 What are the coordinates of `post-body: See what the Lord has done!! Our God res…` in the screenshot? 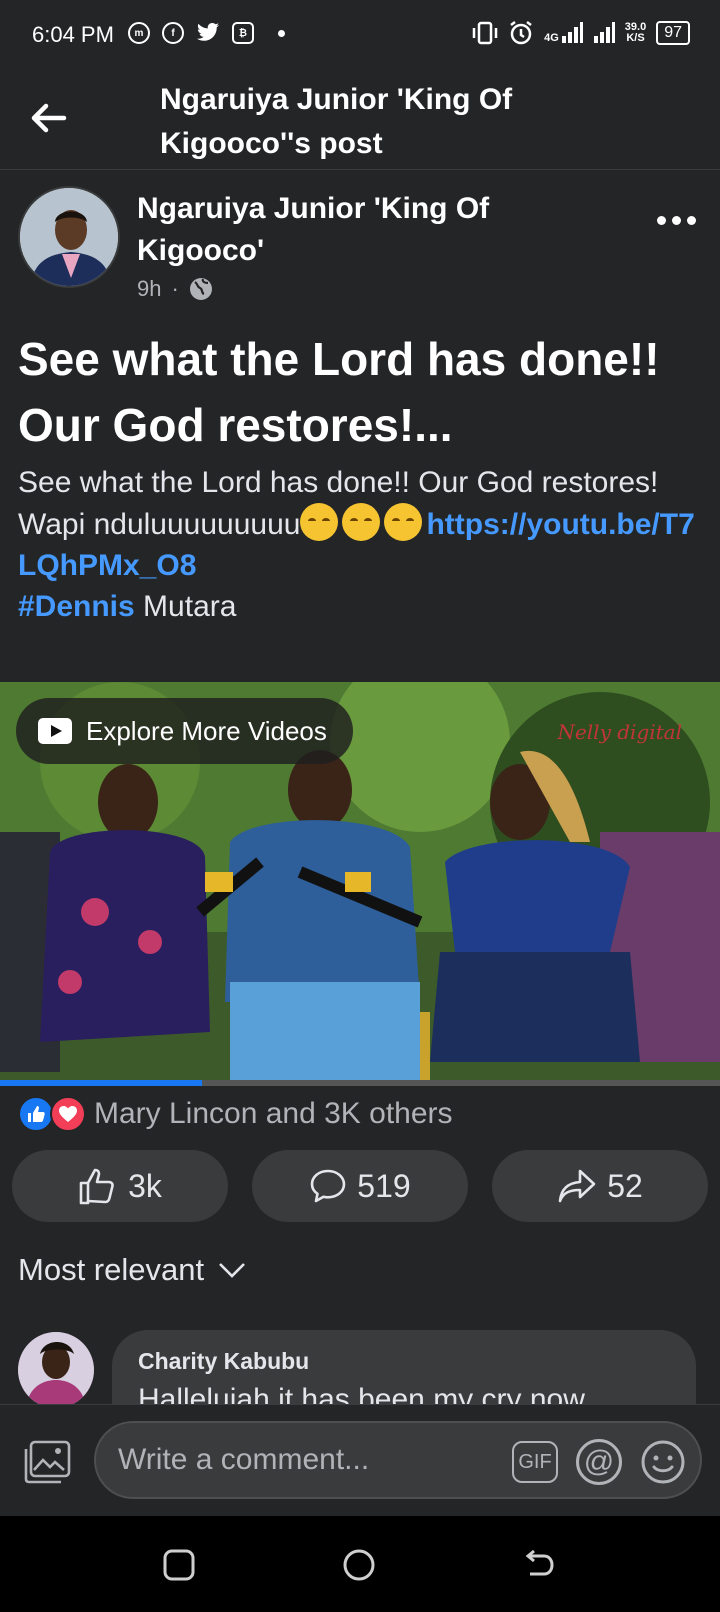 It's located at (363, 544).